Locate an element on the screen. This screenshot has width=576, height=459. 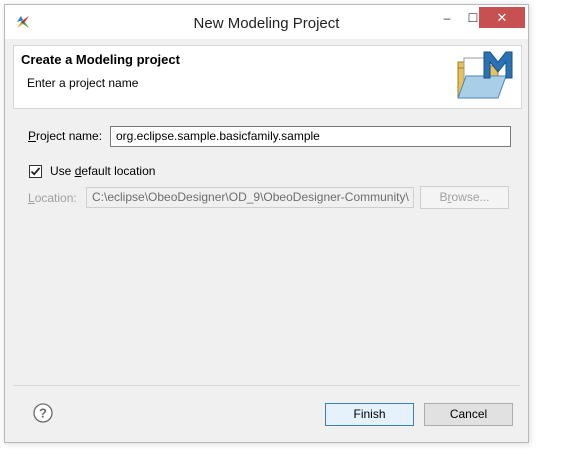
use-default-location-checkbox is located at coordinates (35, 171).